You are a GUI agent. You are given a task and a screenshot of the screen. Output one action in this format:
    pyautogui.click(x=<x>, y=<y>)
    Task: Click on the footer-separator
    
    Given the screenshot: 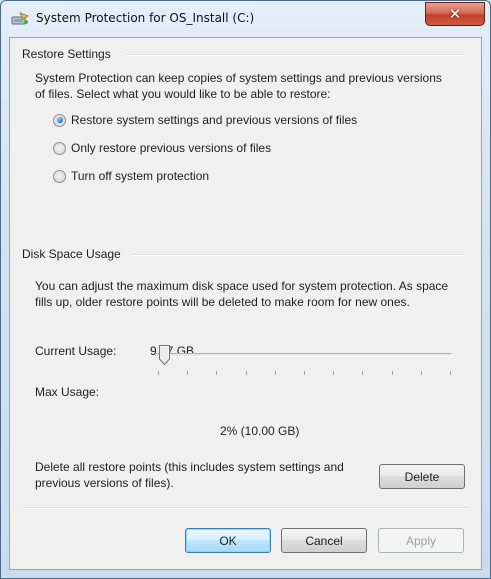 What is the action you would take?
    pyautogui.click(x=245, y=508)
    